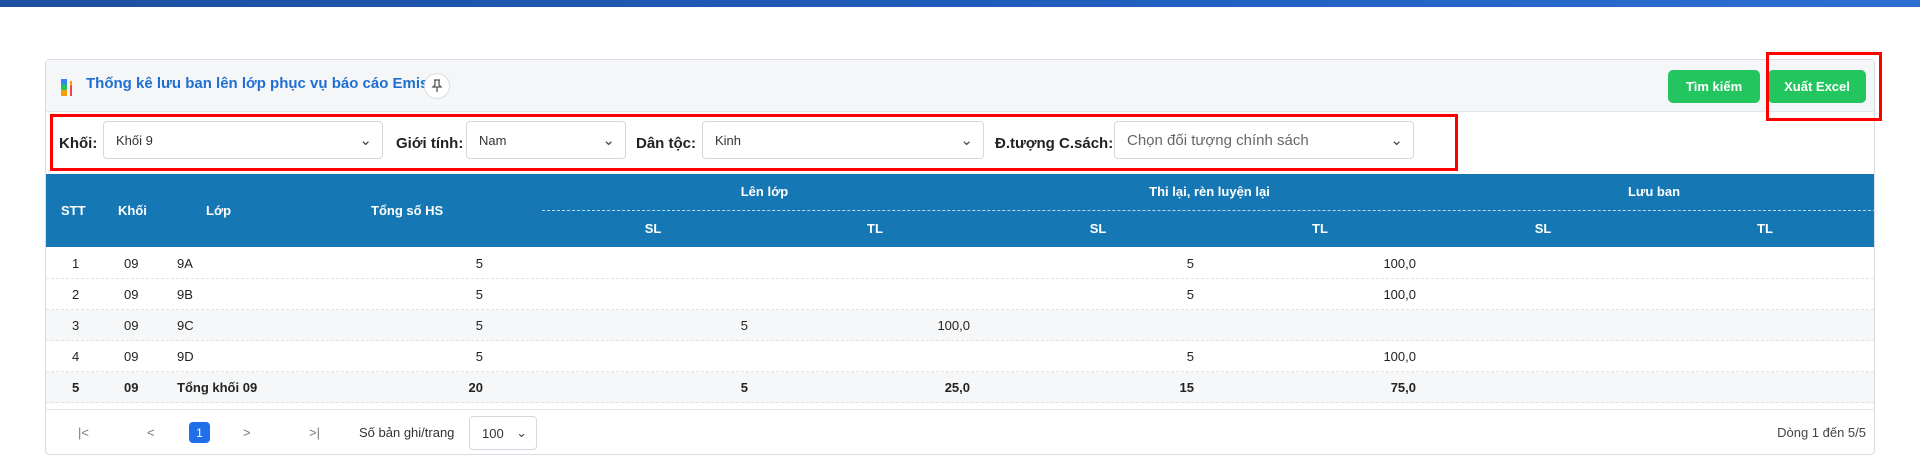 This screenshot has height=471, width=1920. I want to click on cell-stt: 3, so click(76, 325).